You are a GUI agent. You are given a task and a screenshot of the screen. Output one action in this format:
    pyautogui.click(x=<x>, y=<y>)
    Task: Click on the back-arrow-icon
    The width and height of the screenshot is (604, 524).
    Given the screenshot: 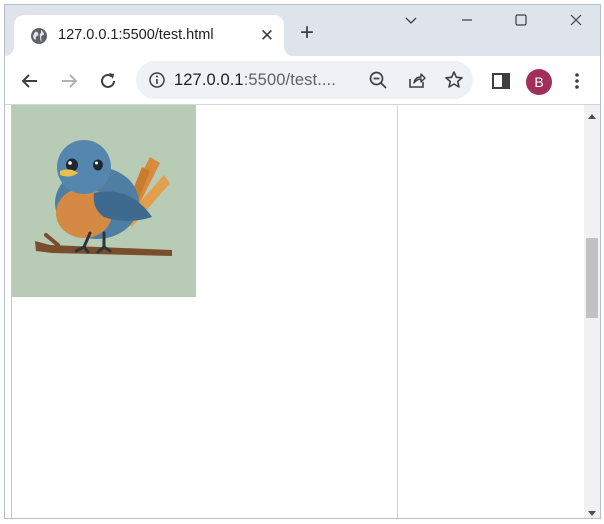 What is the action you would take?
    pyautogui.click(x=29, y=81)
    